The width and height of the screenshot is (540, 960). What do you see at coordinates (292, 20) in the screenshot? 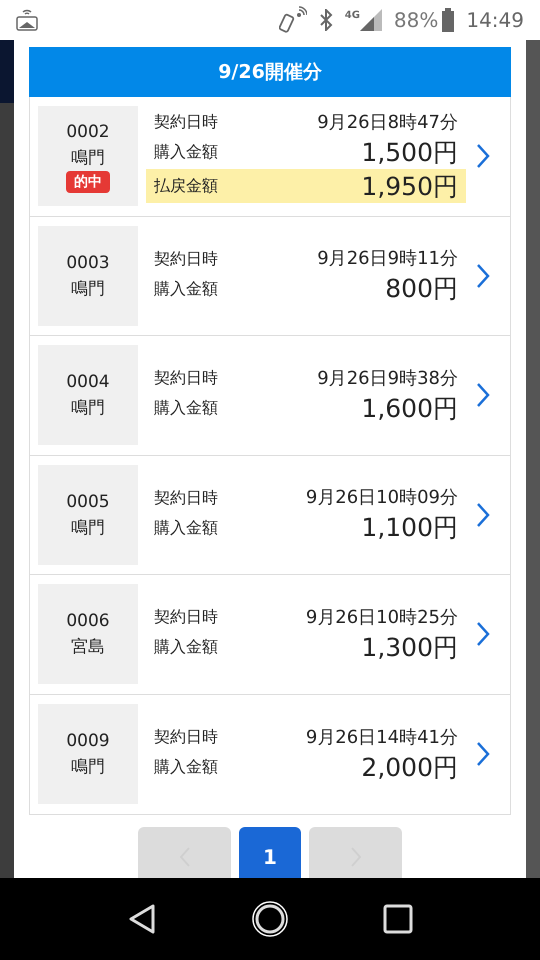
I see `phone-waves-icon` at bounding box center [292, 20].